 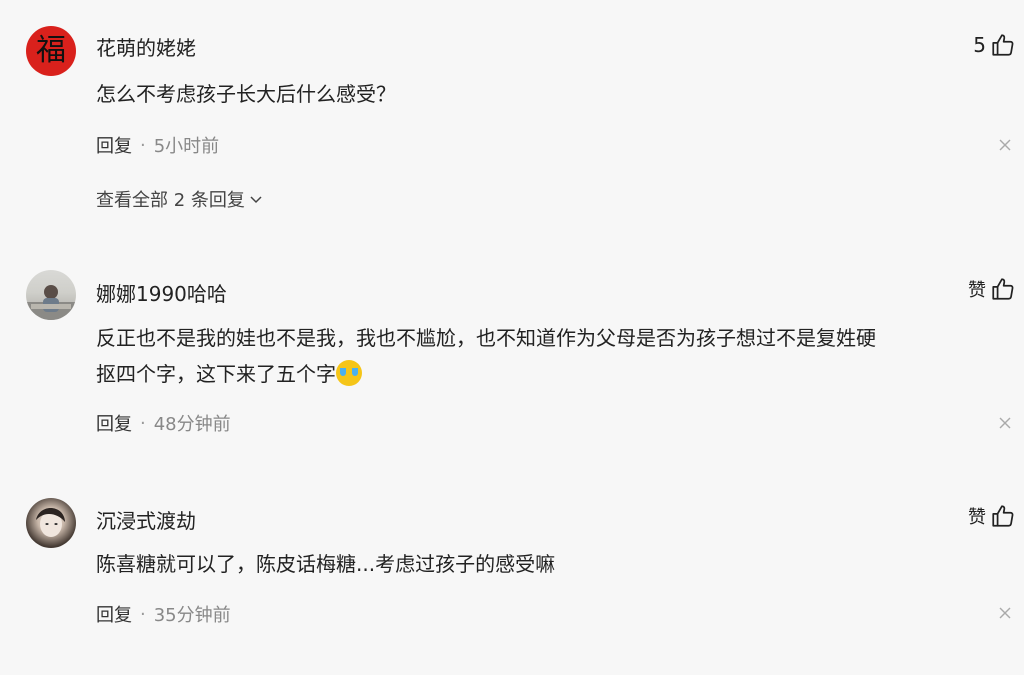 I want to click on comment-text: 怎么不考虑孩子长大后什么感受？, so click(x=246, y=94).